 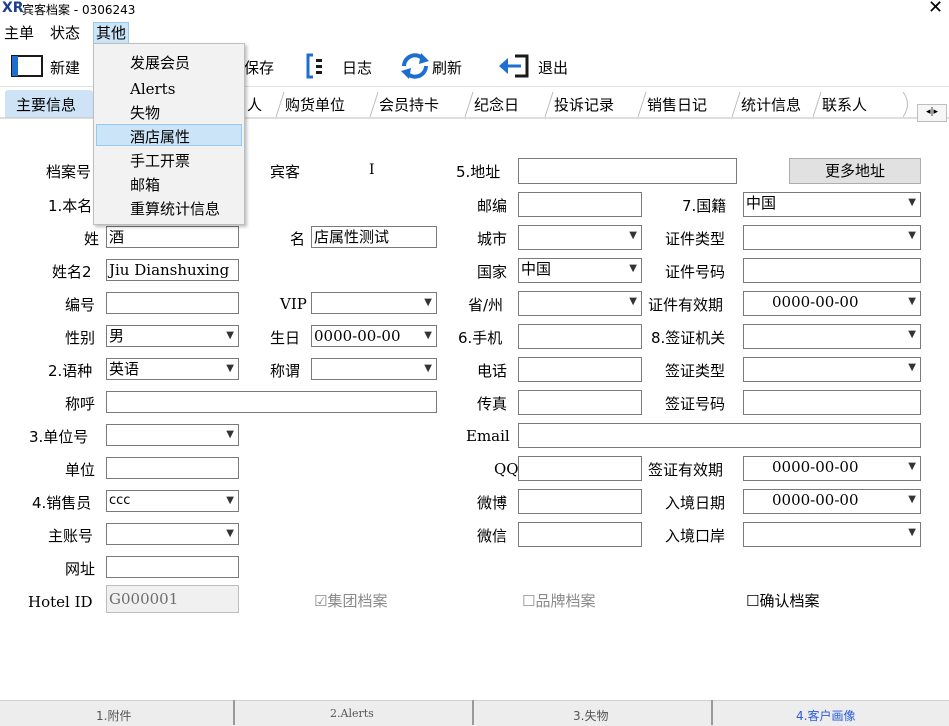 What do you see at coordinates (62, 503) in the screenshot?
I see `salesman-label: 4.销售员` at bounding box center [62, 503].